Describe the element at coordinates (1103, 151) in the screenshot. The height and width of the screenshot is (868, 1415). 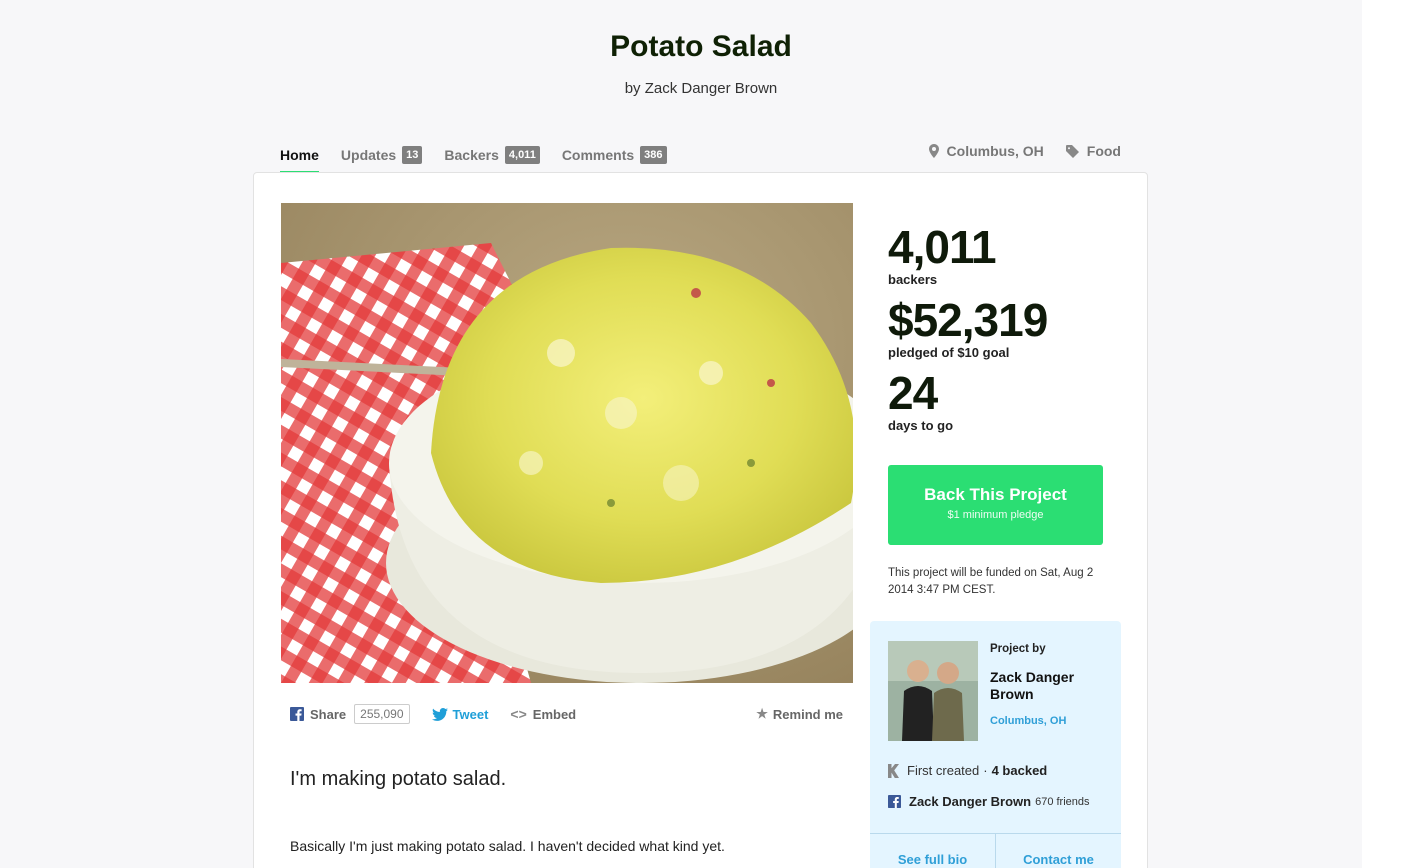
I see `category-label: Food` at that location.